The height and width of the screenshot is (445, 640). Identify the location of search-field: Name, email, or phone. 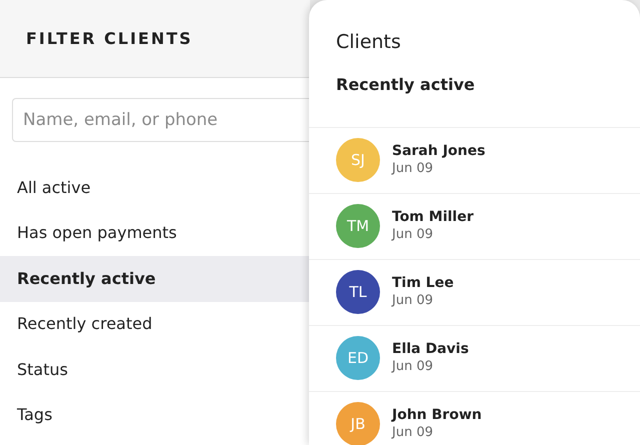
(162, 120).